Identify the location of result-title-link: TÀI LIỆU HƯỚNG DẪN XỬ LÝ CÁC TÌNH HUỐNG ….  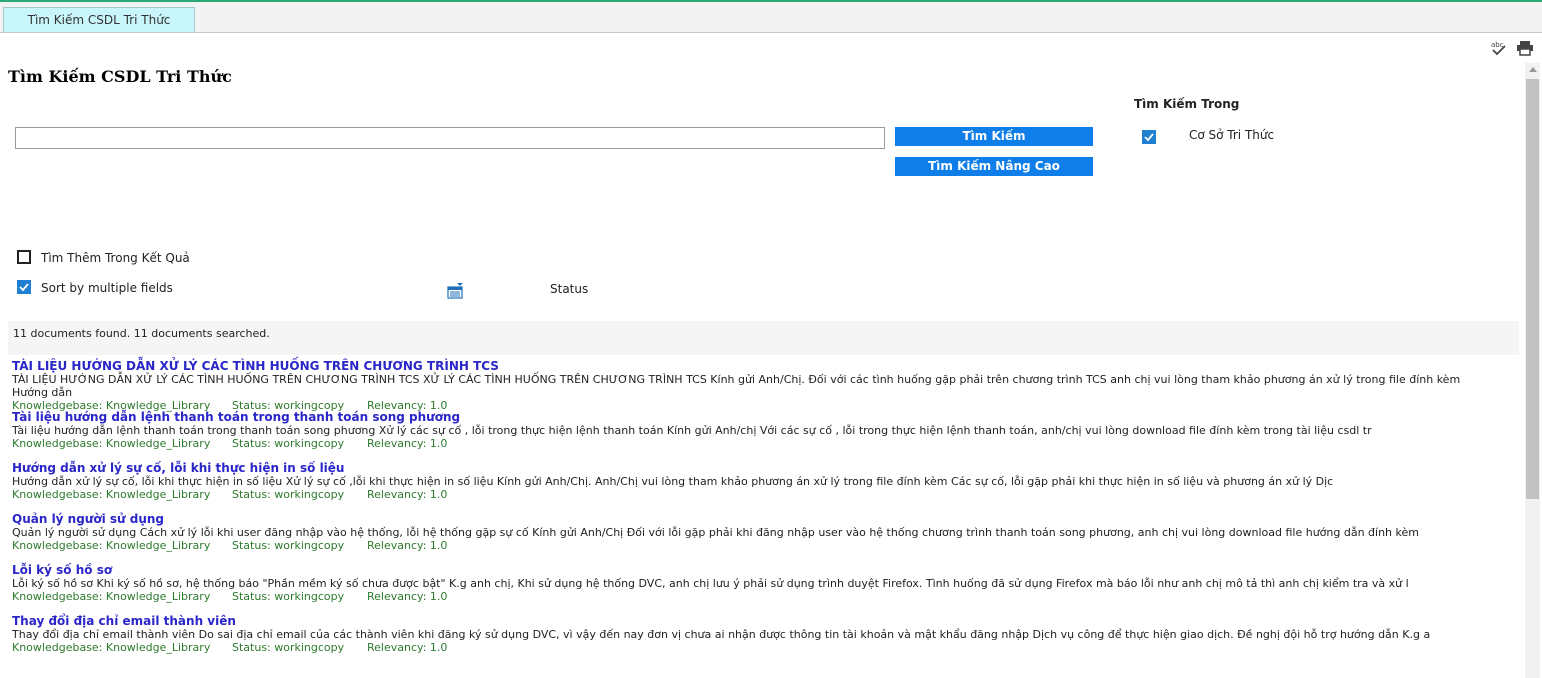
(762, 366).